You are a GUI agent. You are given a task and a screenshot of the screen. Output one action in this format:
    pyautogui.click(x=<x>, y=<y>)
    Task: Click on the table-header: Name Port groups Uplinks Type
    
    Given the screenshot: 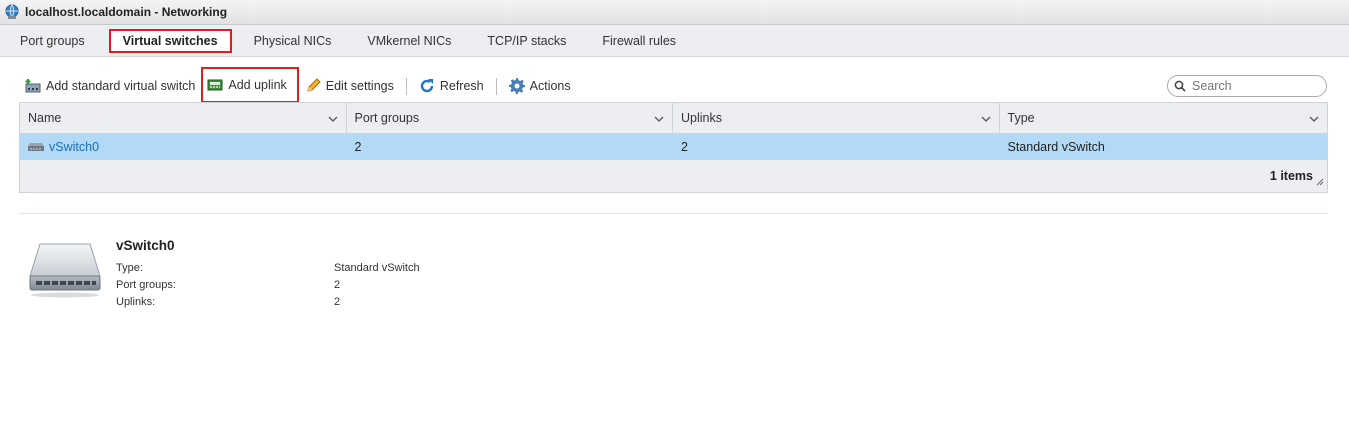 What is the action you would take?
    pyautogui.click(x=673, y=118)
    